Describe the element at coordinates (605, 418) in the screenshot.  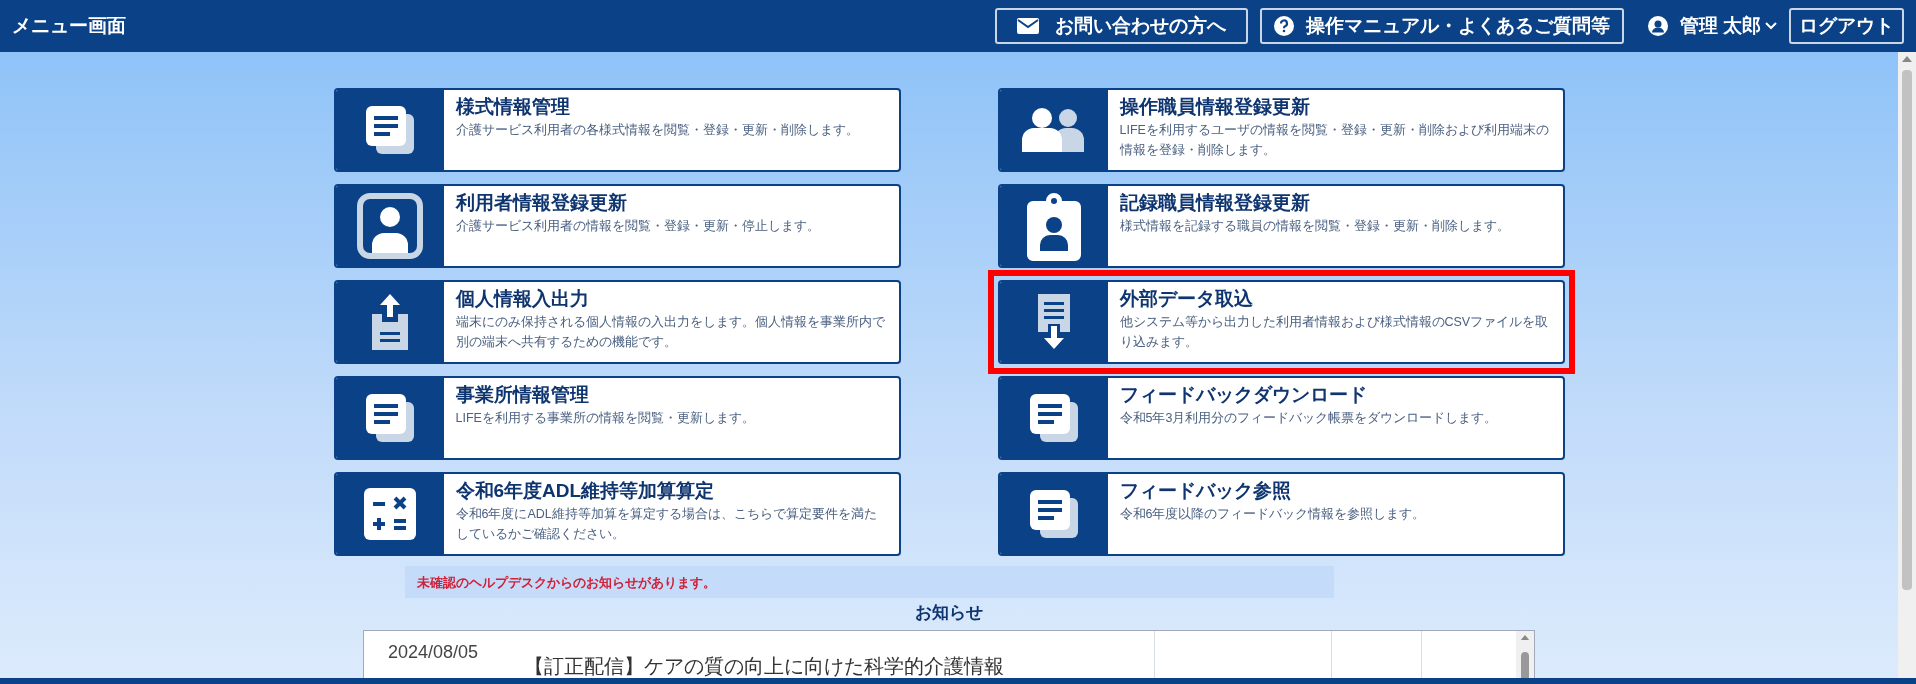
I see `card-description: LIFEを利用する事業所の情報を閲覧・更新します。` at that location.